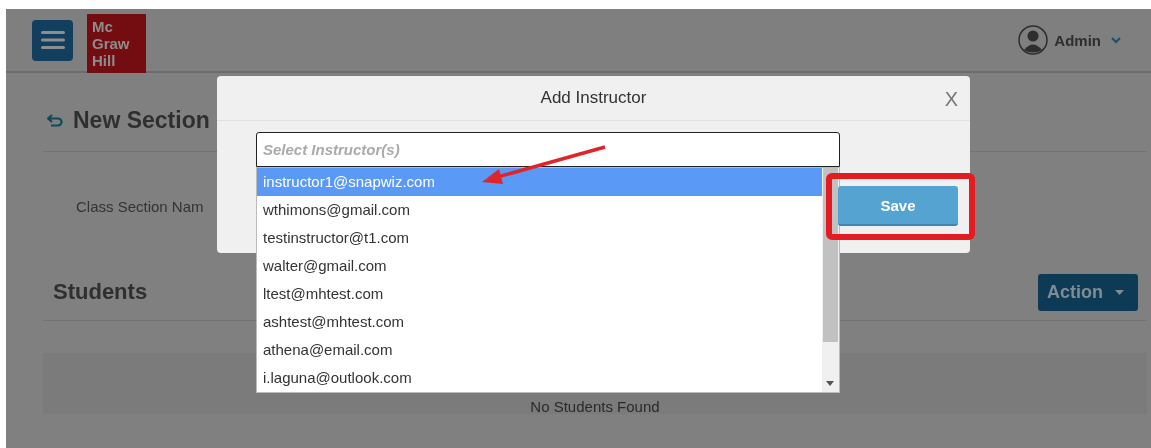 This screenshot has width=1151, height=448. I want to click on dropdown-option: i.laguna@outlook.com, so click(539, 378).